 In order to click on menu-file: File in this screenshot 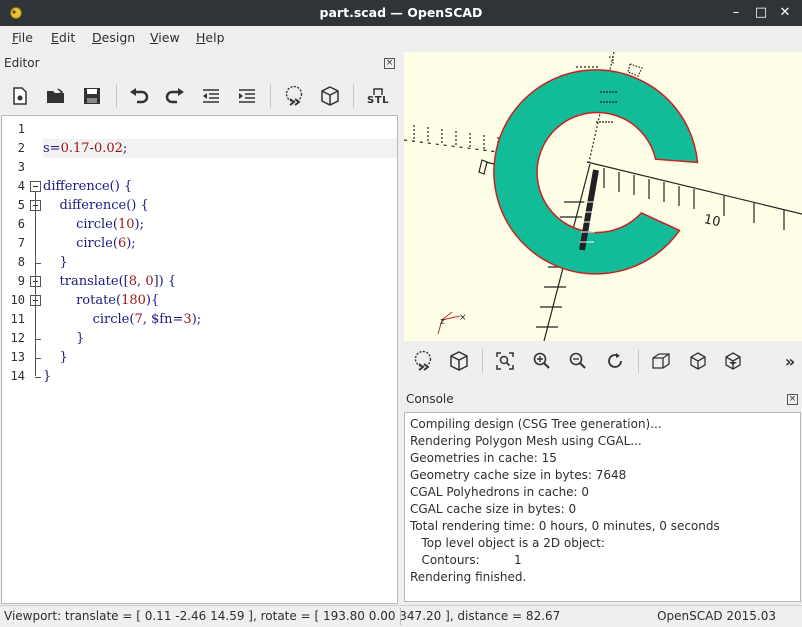, I will do `click(22, 37)`.